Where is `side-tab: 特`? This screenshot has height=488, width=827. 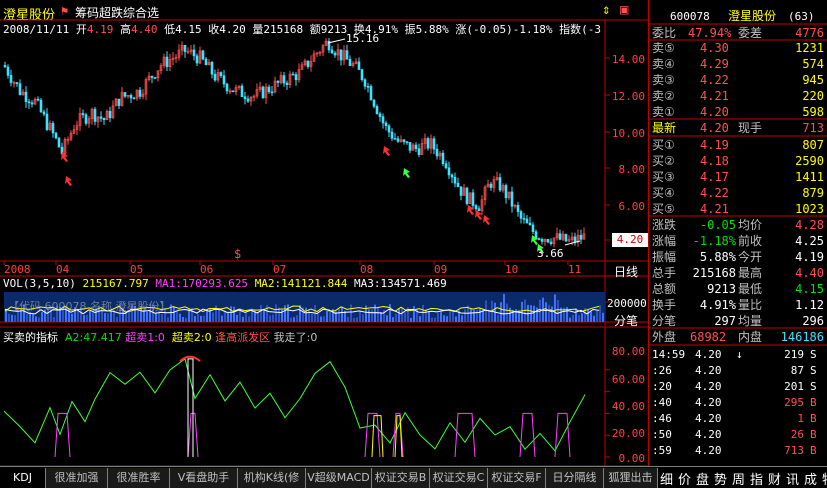
side-tab: 特 is located at coordinates (824, 478).